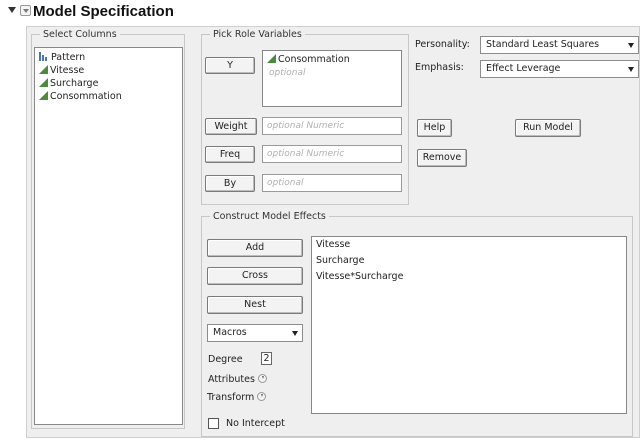 This screenshot has width=641, height=445. I want to click on y-role-list: Consommation optional, so click(332, 78).